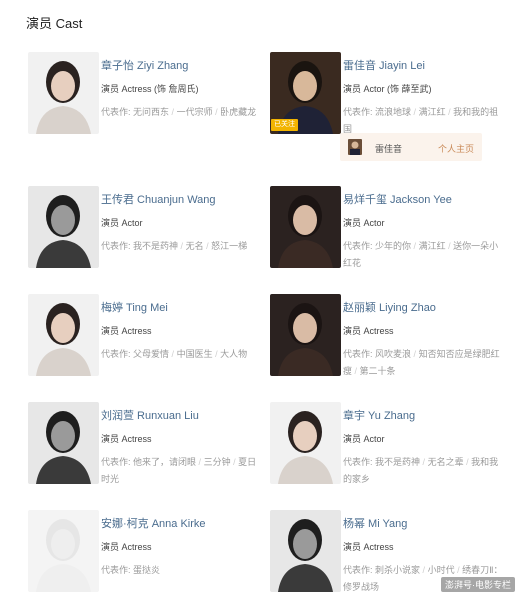  Describe the element at coordinates (181, 523) in the screenshot. I see `cast-name-link: 安娜·柯克 Anna Kirke` at that location.